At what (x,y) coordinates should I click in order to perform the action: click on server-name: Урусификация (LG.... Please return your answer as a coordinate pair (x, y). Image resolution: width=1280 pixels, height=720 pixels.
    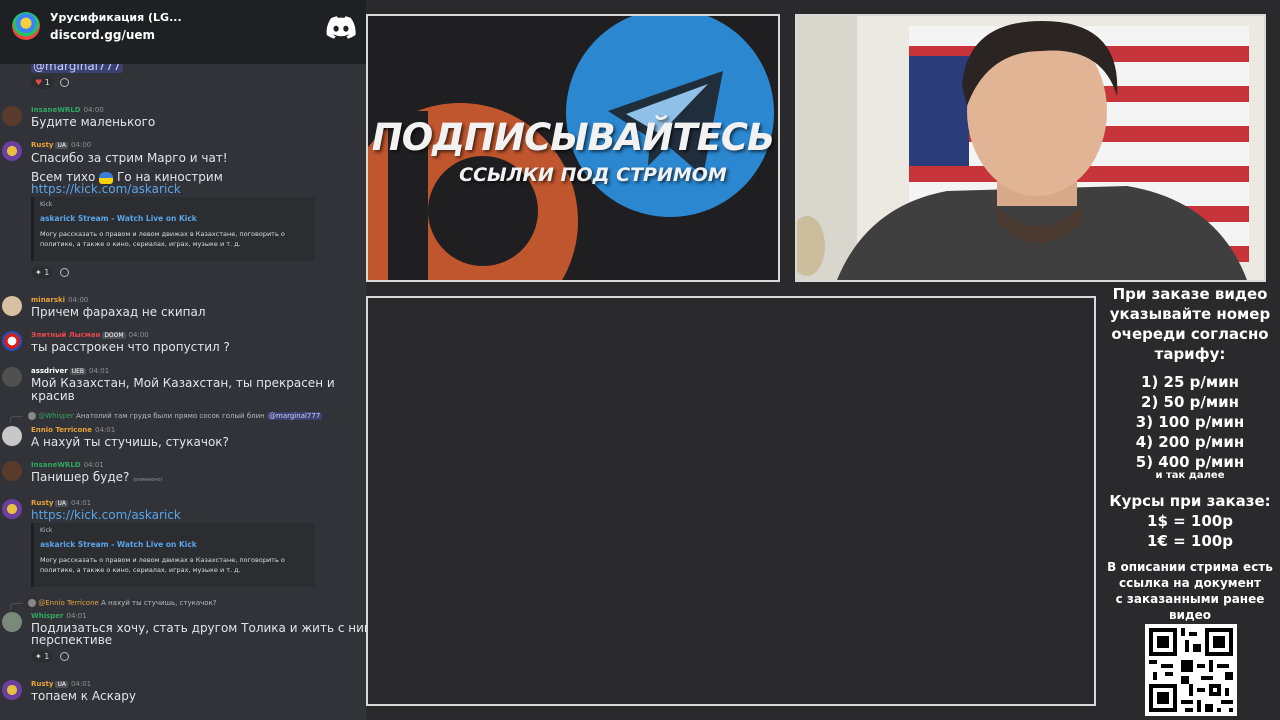
    Looking at the image, I should click on (116, 17).